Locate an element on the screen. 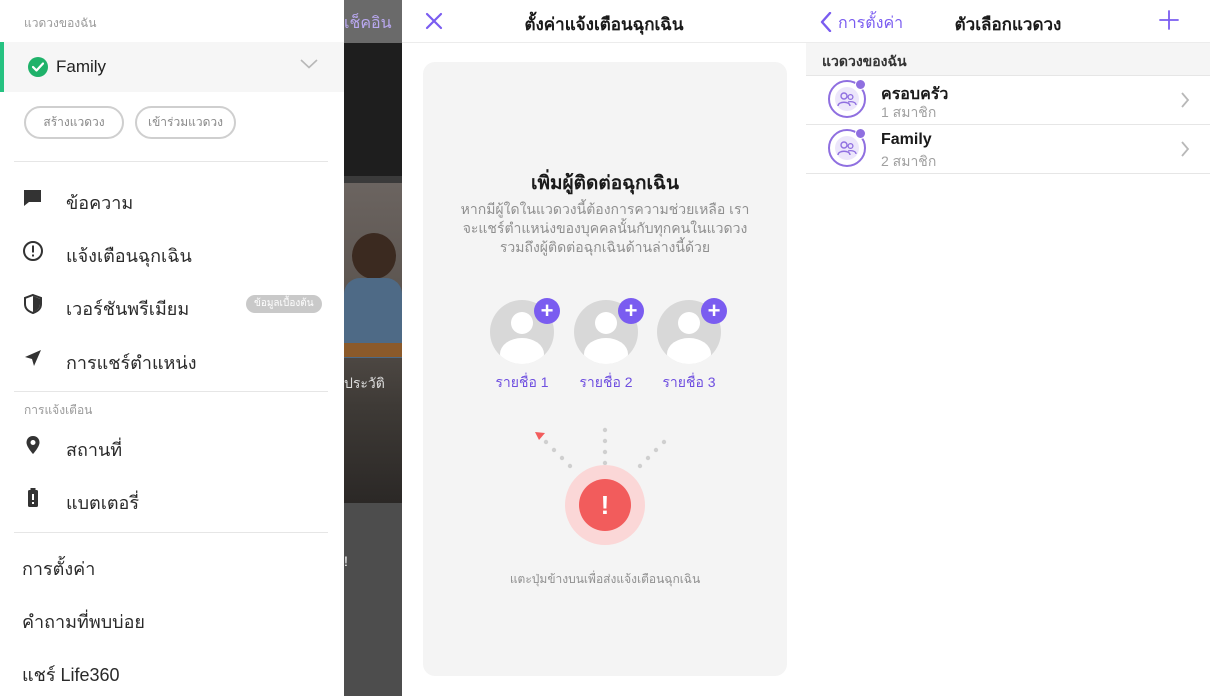 This screenshot has width=1210, height=696. circle-row-1: ครอบครัว 1 สมาชิก is located at coordinates (1008, 100).